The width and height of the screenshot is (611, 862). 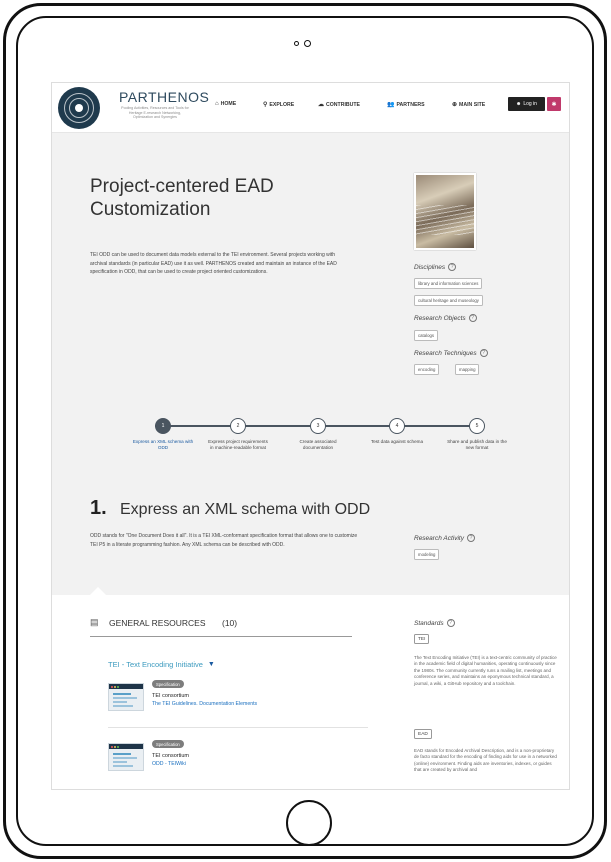 I want to click on step-2: 2, so click(x=238, y=426).